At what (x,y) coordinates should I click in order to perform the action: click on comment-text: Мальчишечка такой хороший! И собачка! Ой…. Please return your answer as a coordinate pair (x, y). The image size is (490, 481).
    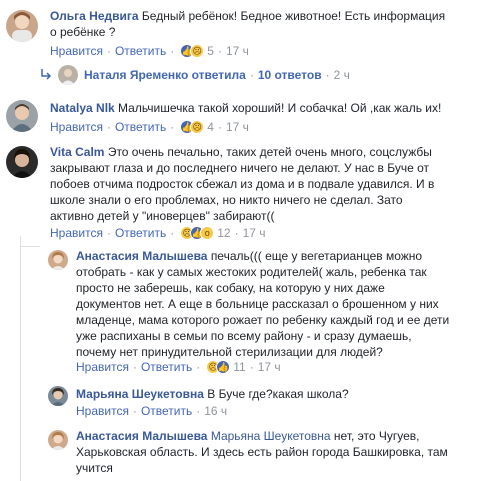
    Looking at the image, I should click on (280, 108).